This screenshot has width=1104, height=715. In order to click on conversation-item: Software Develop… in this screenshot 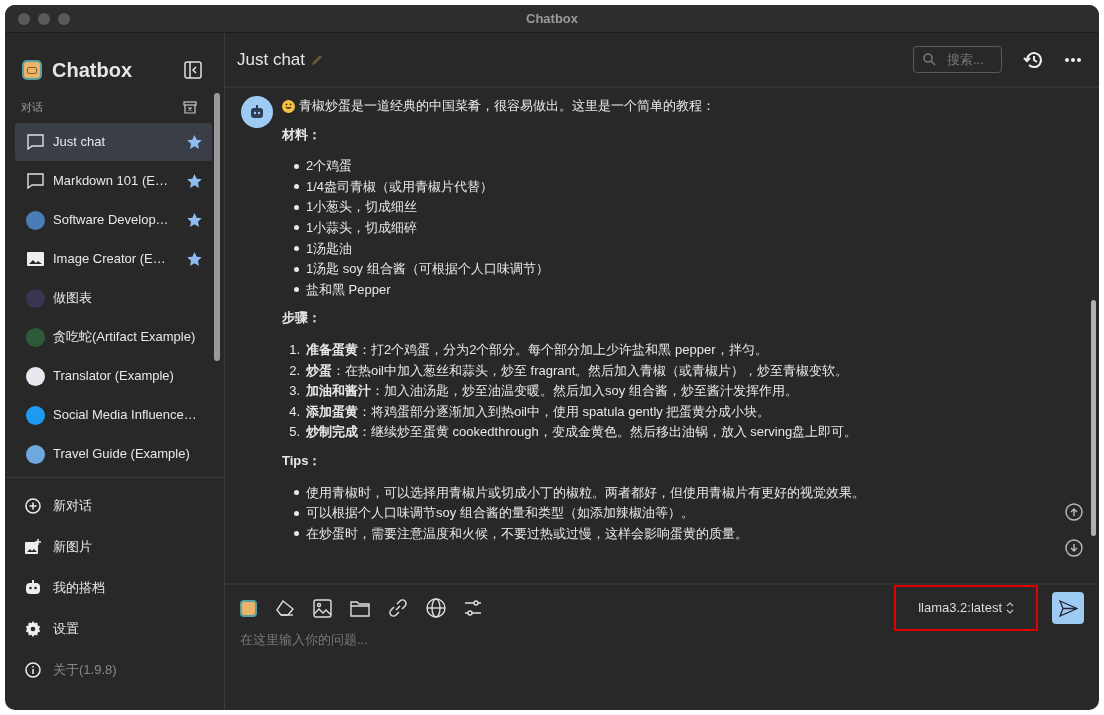, I will do `click(113, 220)`.